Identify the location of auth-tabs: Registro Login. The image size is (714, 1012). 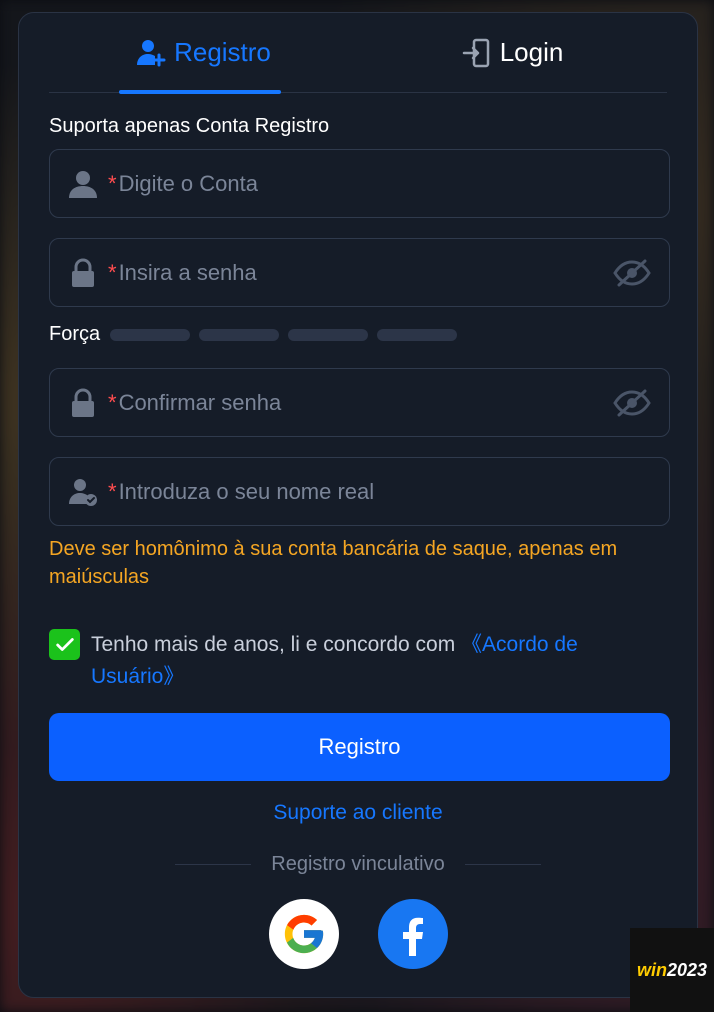
(358, 53).